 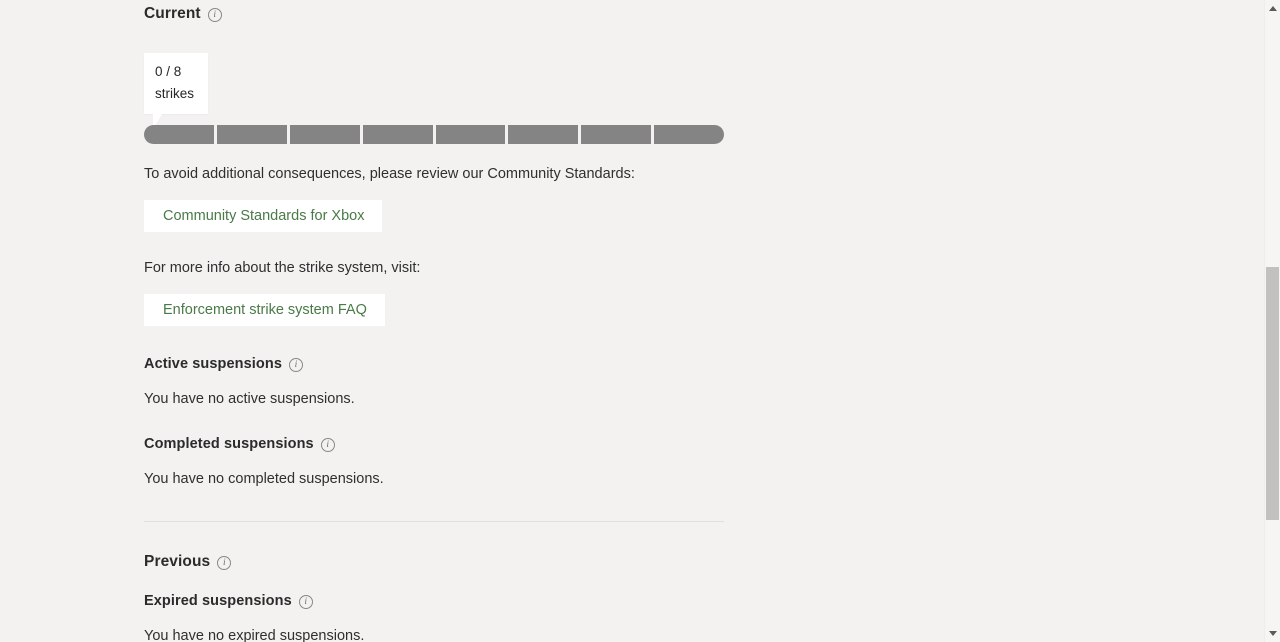 I want to click on community-standards-link: Community Standards for Xbox, so click(x=263, y=216).